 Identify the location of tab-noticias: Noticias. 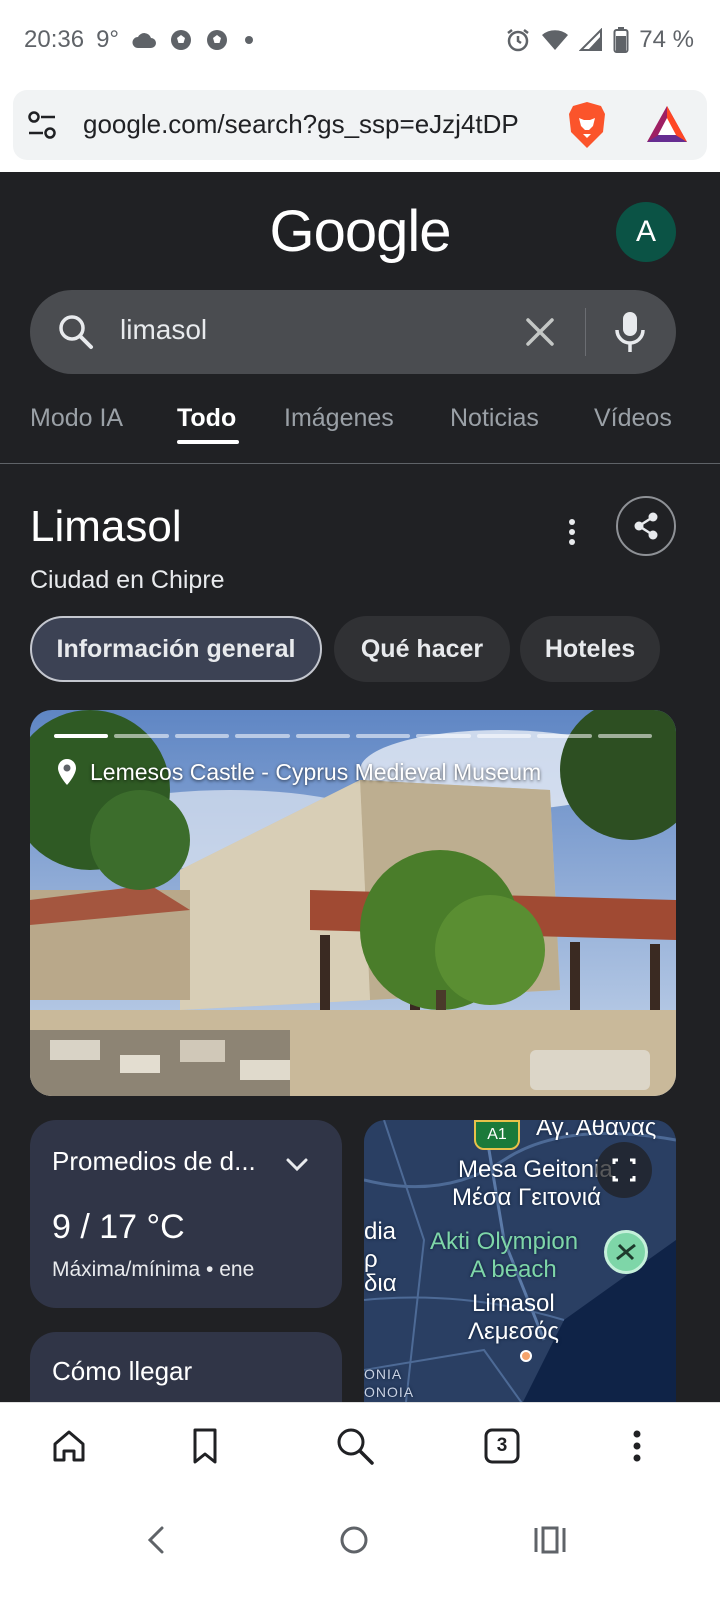
(494, 418).